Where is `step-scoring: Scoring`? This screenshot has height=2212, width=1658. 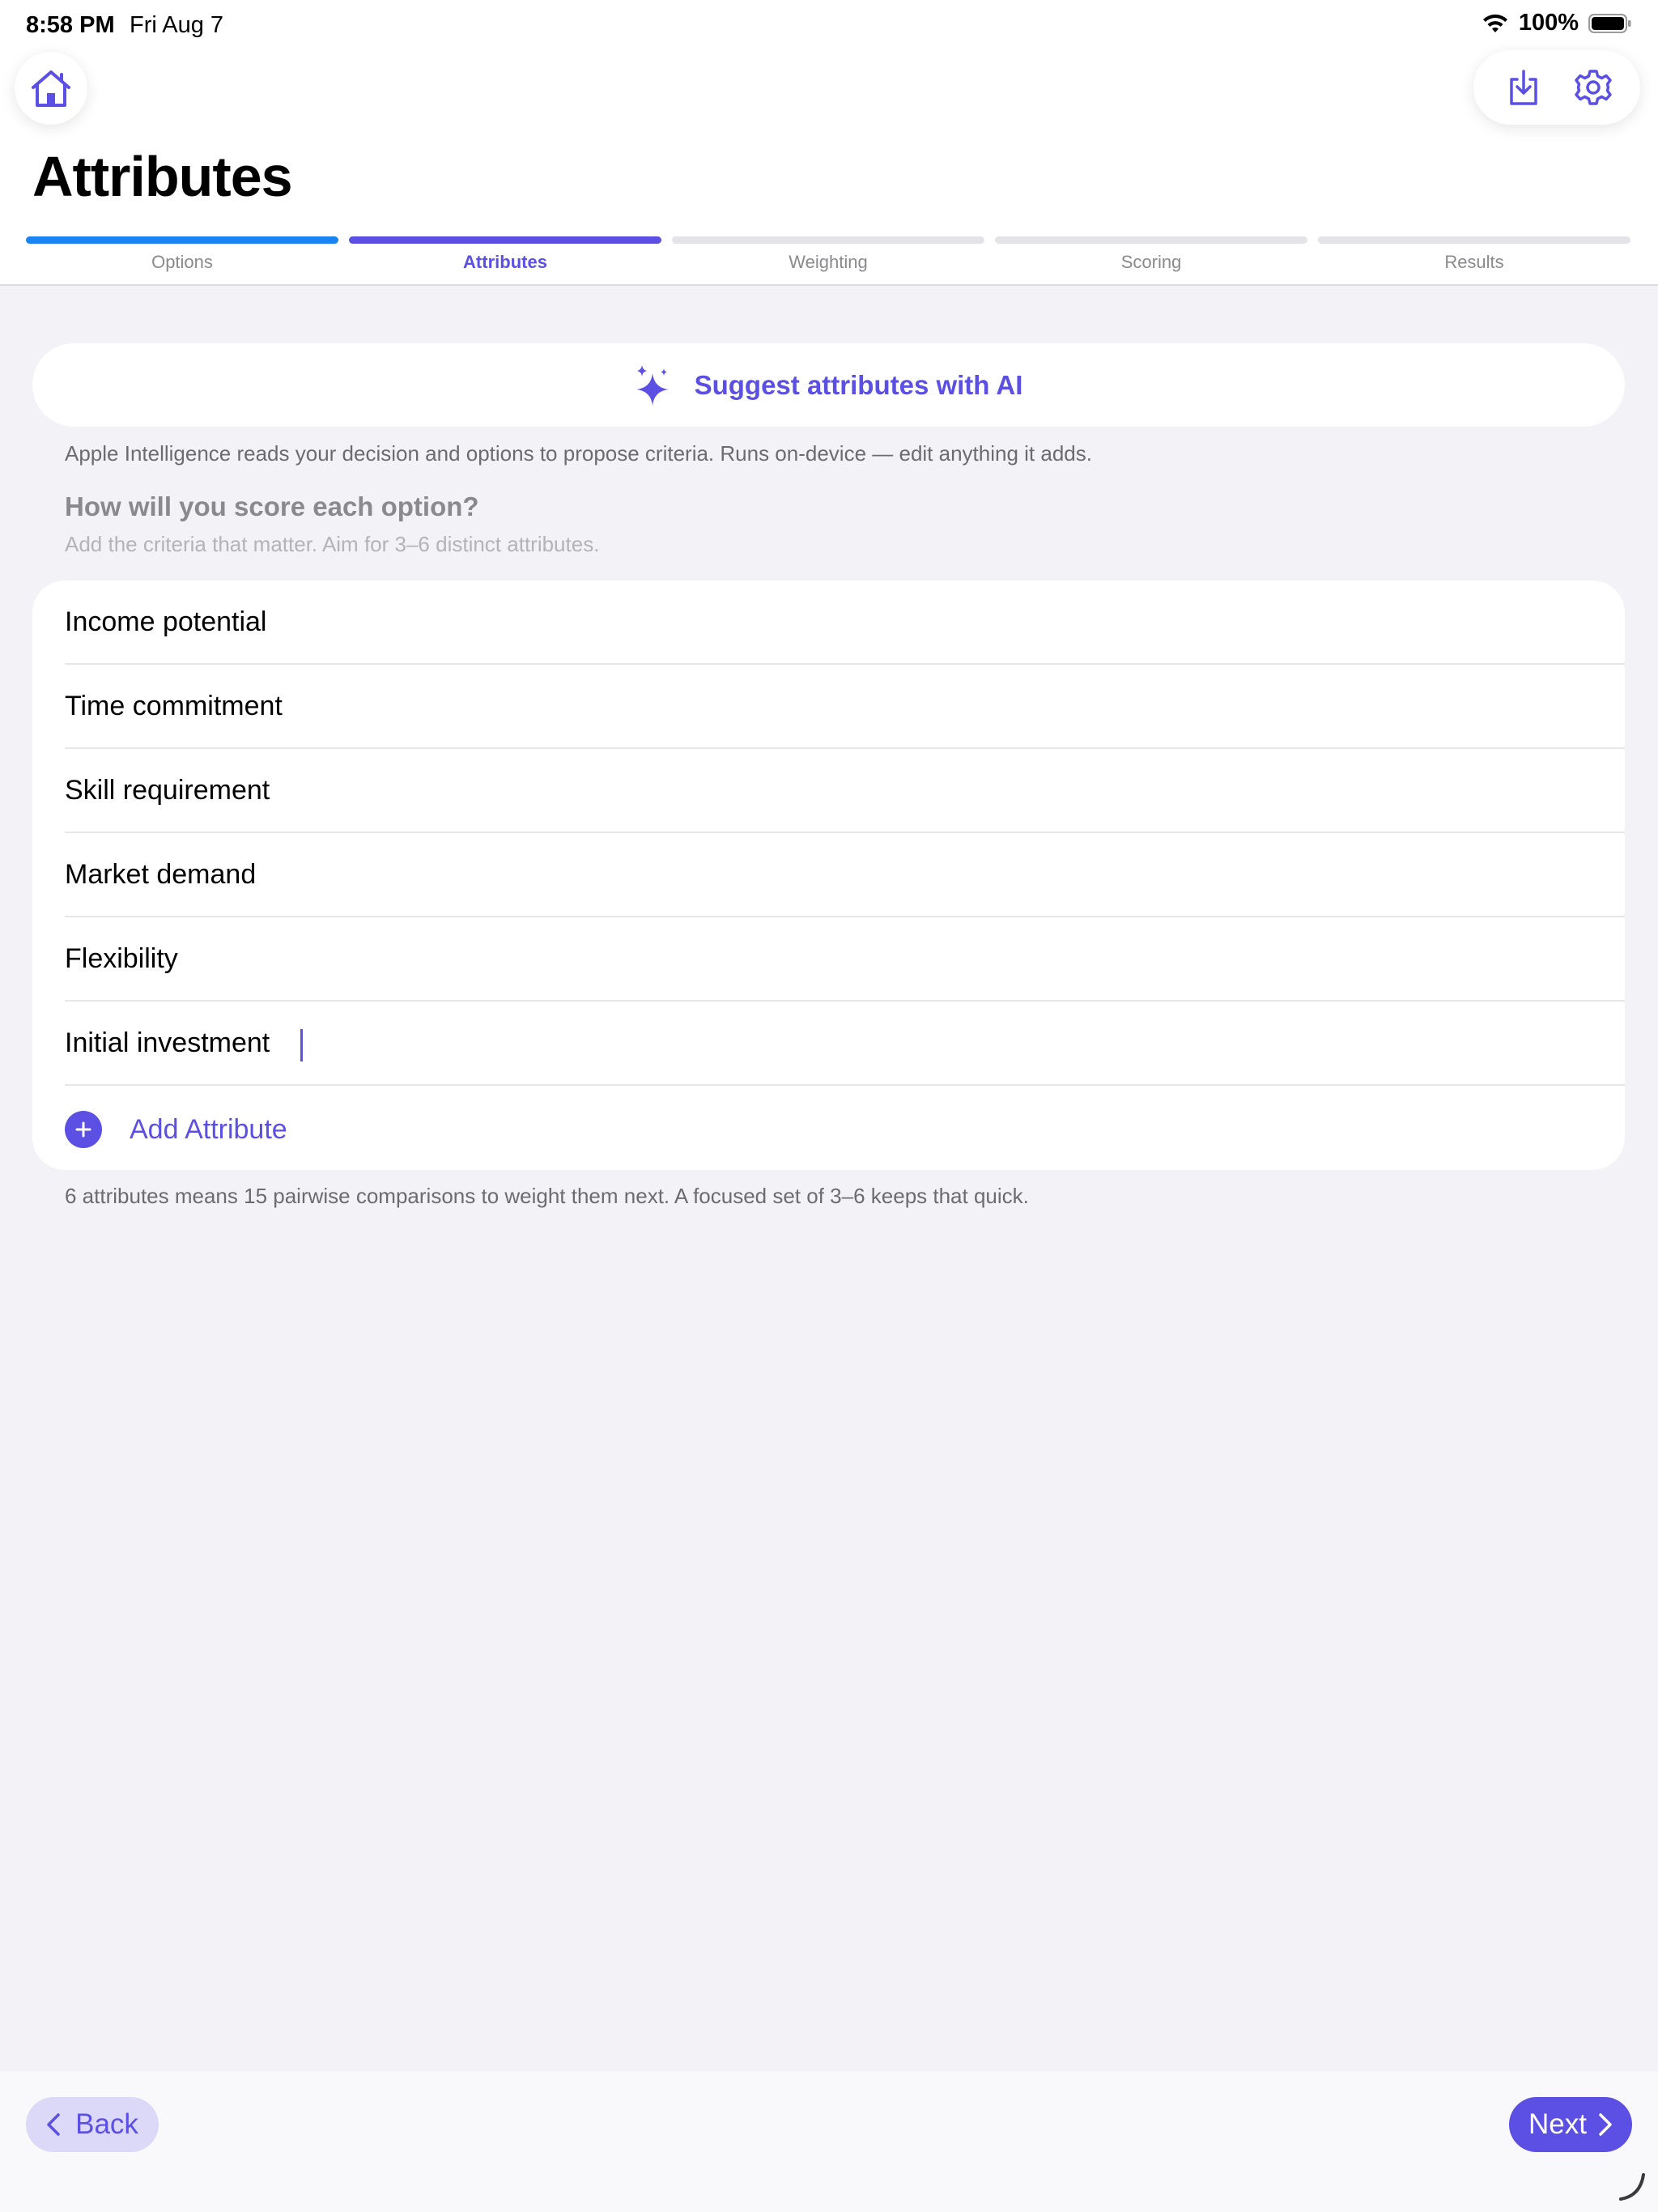 step-scoring: Scoring is located at coordinates (1151, 255).